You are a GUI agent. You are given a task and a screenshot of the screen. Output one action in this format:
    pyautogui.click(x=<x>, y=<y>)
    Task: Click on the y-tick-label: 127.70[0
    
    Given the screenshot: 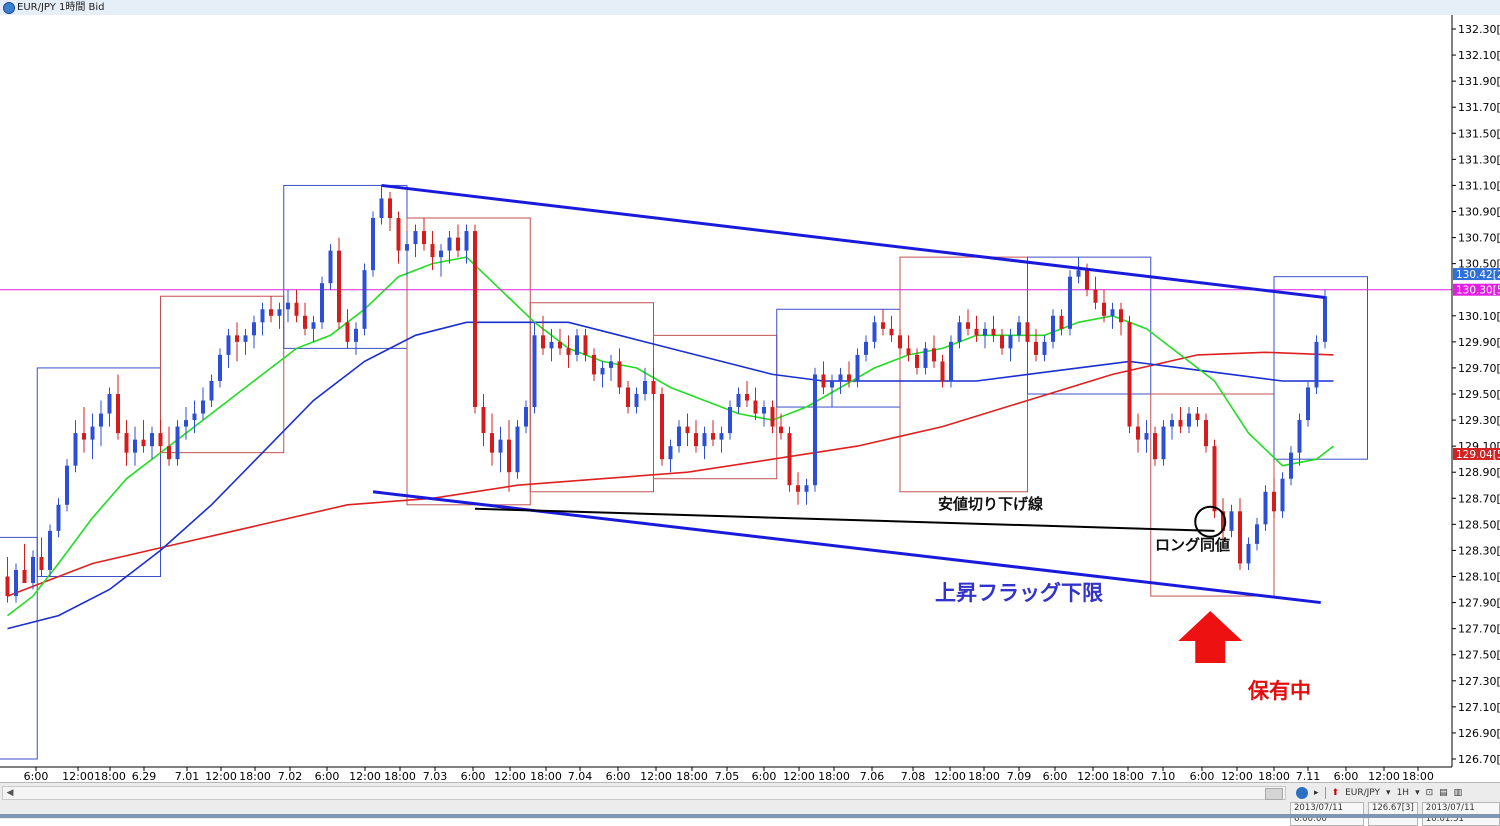 What is the action you would take?
    pyautogui.click(x=1479, y=629)
    